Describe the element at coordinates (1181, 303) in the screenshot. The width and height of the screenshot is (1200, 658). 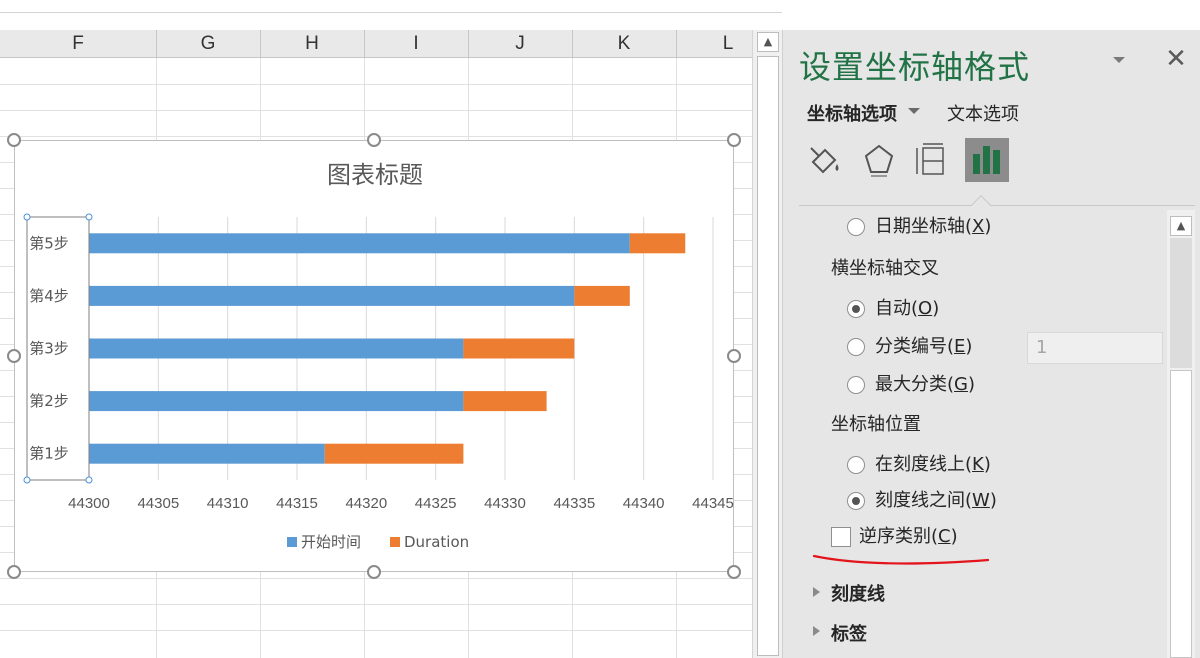
I see `scroll-track` at that location.